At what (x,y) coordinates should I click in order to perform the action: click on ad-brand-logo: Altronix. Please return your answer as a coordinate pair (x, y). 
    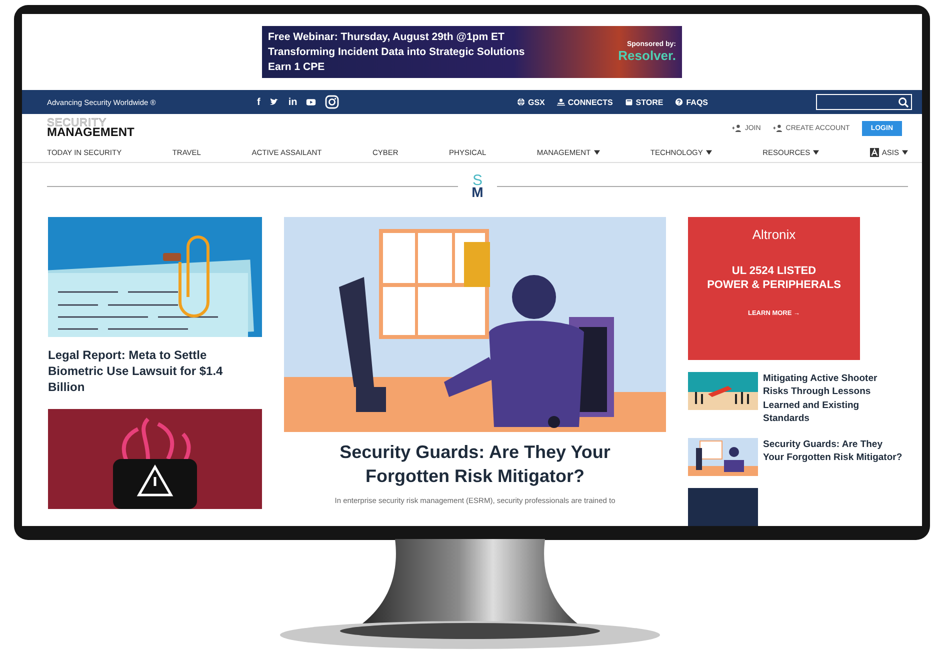
    Looking at the image, I should click on (774, 234).